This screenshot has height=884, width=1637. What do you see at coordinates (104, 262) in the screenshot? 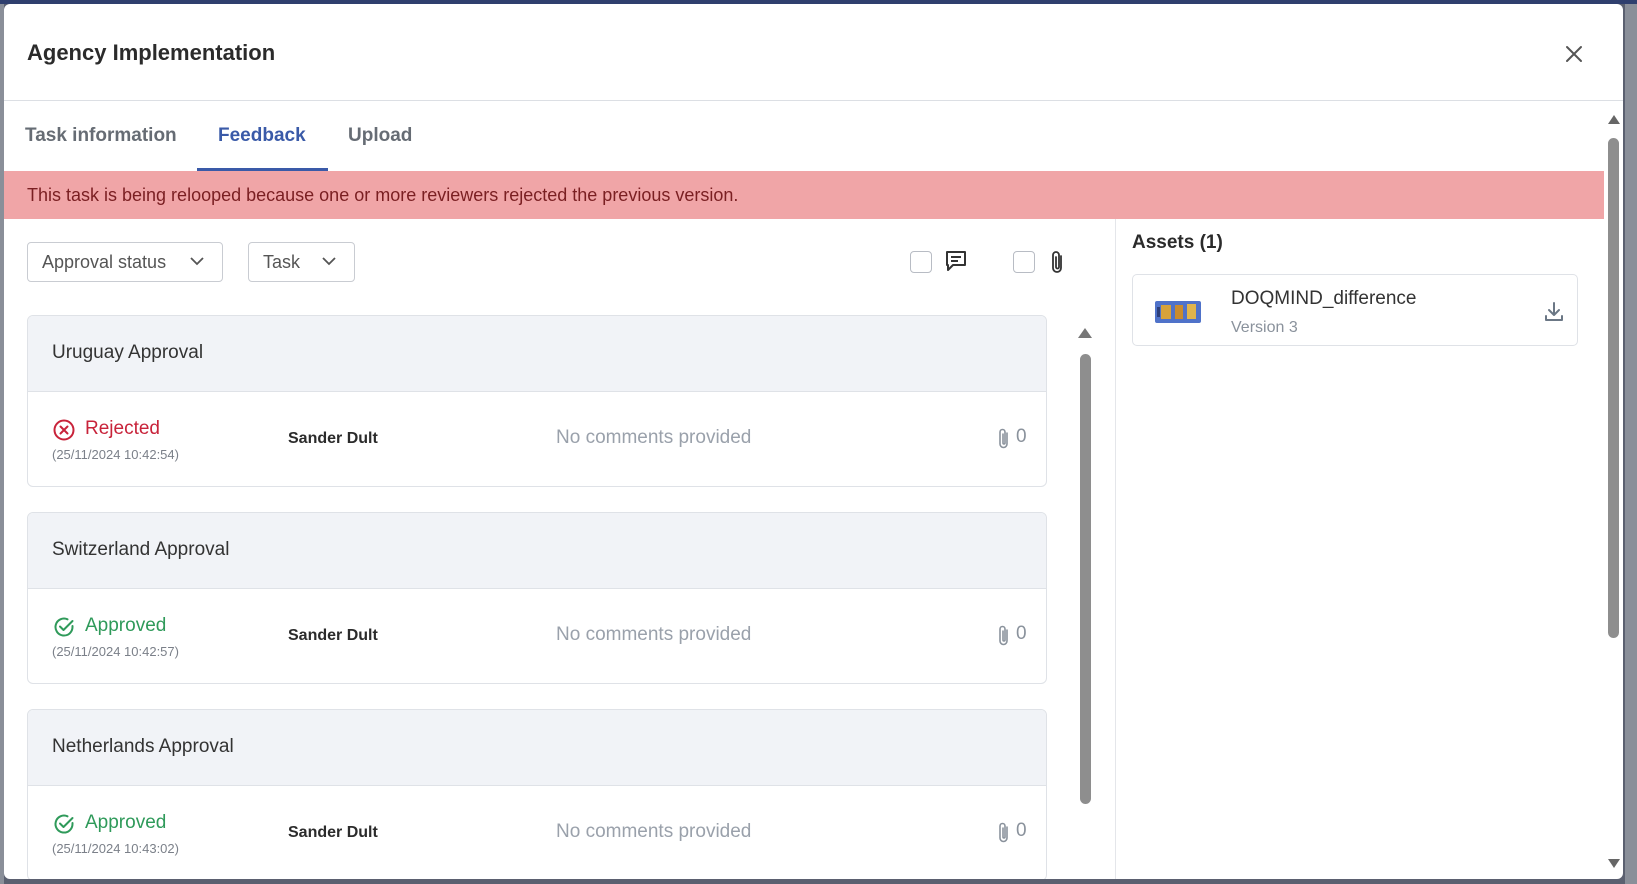
I see `approval-status-label: Approval status` at bounding box center [104, 262].